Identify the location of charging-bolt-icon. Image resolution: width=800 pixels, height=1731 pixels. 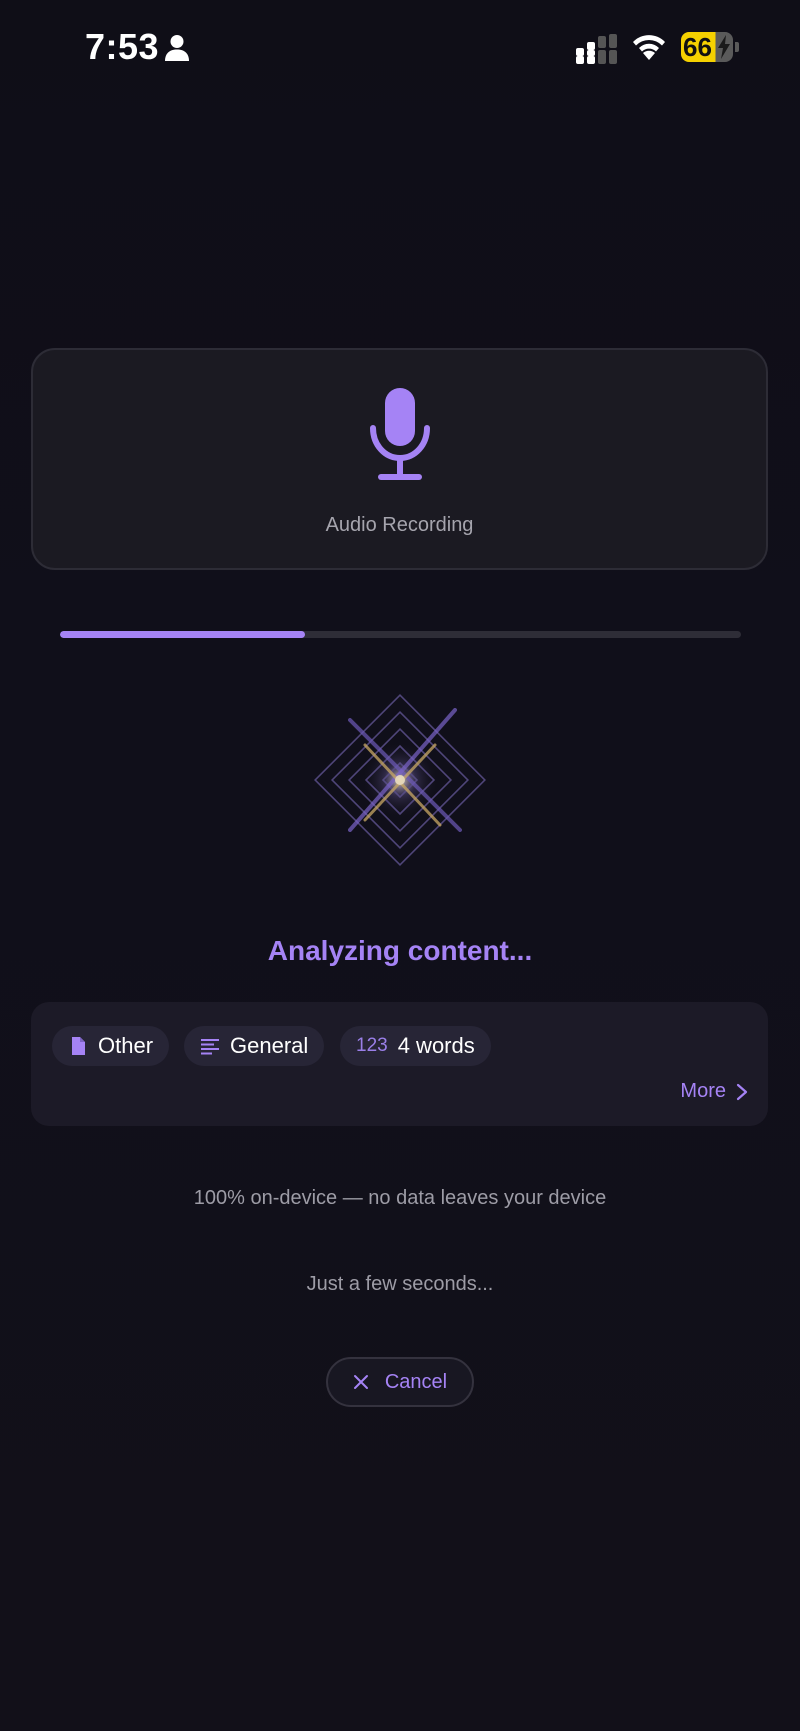
(724, 47).